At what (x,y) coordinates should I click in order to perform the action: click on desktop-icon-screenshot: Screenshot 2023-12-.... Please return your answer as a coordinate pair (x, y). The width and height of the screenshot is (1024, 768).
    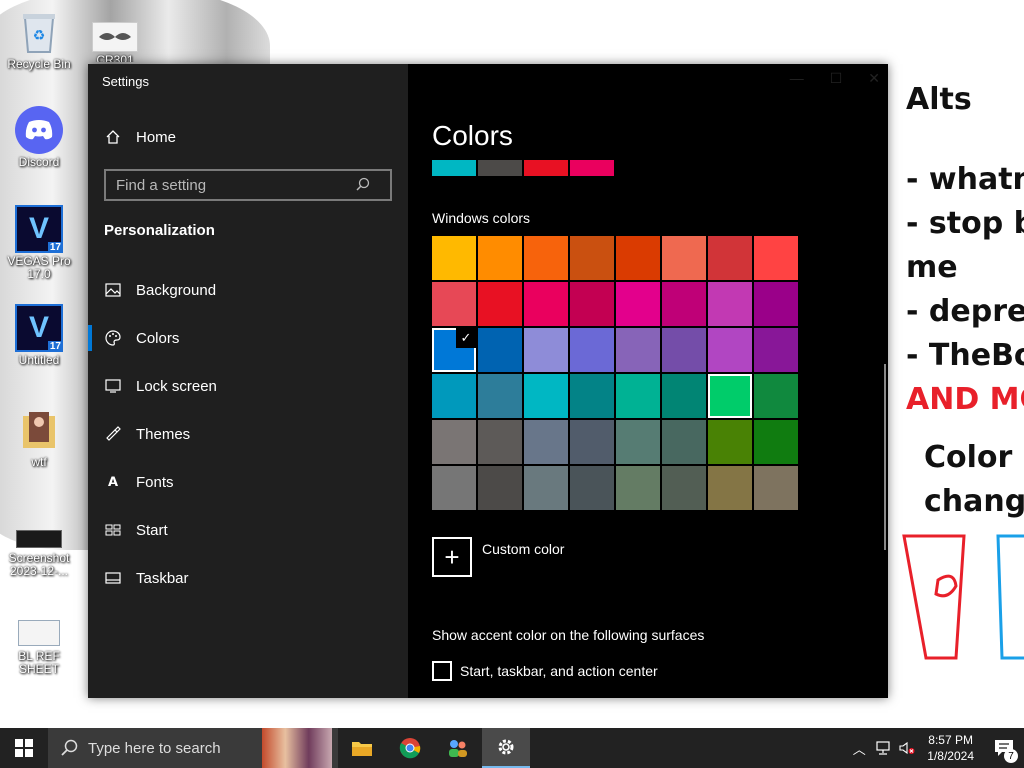
    Looking at the image, I should click on (39, 553).